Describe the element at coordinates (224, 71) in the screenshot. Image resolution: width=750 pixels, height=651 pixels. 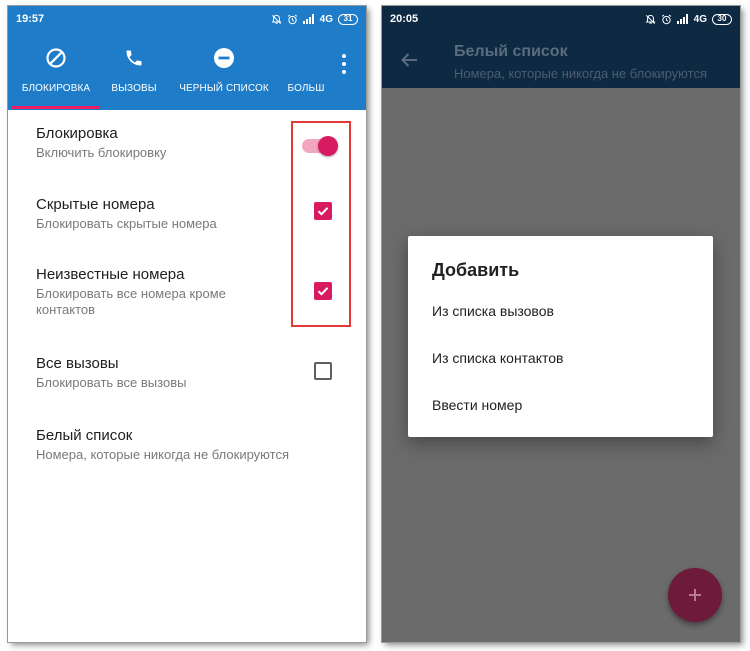
I see `tab-blacklist: ЧЕРНЫЙ СПИСОК` at that location.